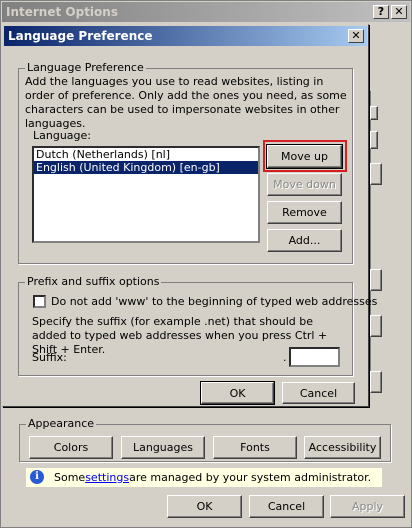 This screenshot has width=412, height=528. Describe the element at coordinates (163, 447) in the screenshot. I see `languages-button: Languages` at that location.